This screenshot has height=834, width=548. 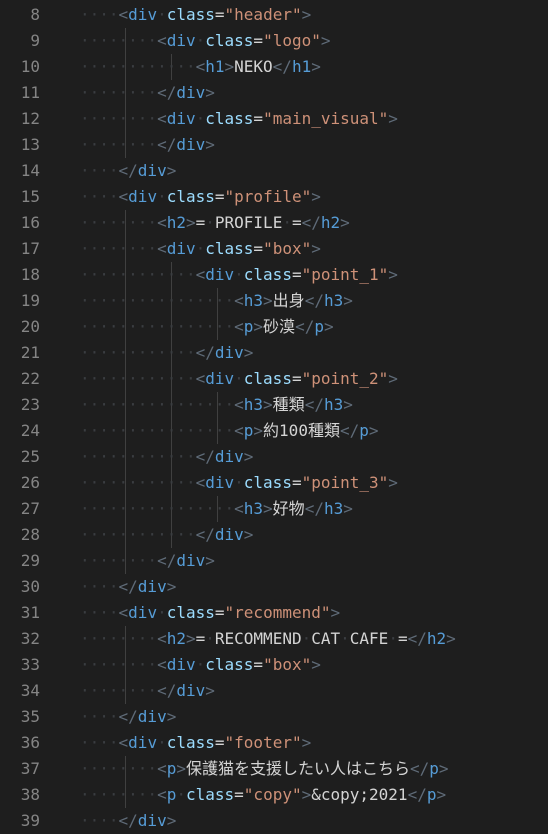 I want to click on line-number: 9, so click(x=35, y=40).